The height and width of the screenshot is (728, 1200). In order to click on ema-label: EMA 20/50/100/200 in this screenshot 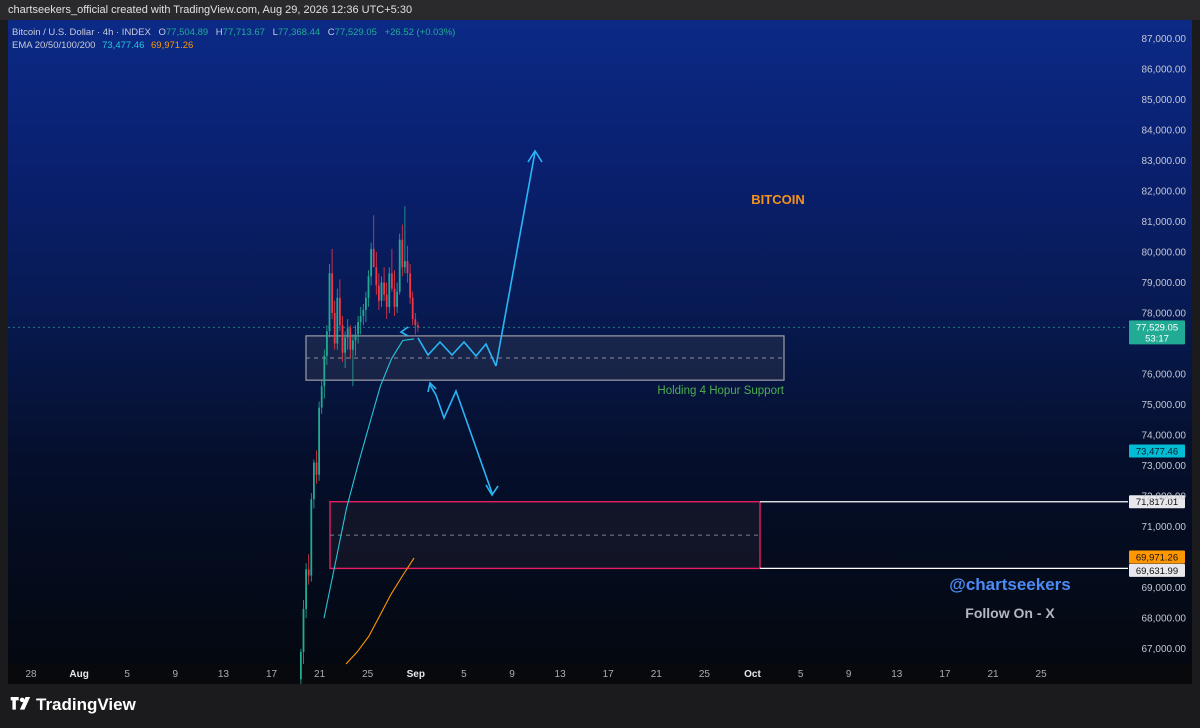, I will do `click(54, 45)`.